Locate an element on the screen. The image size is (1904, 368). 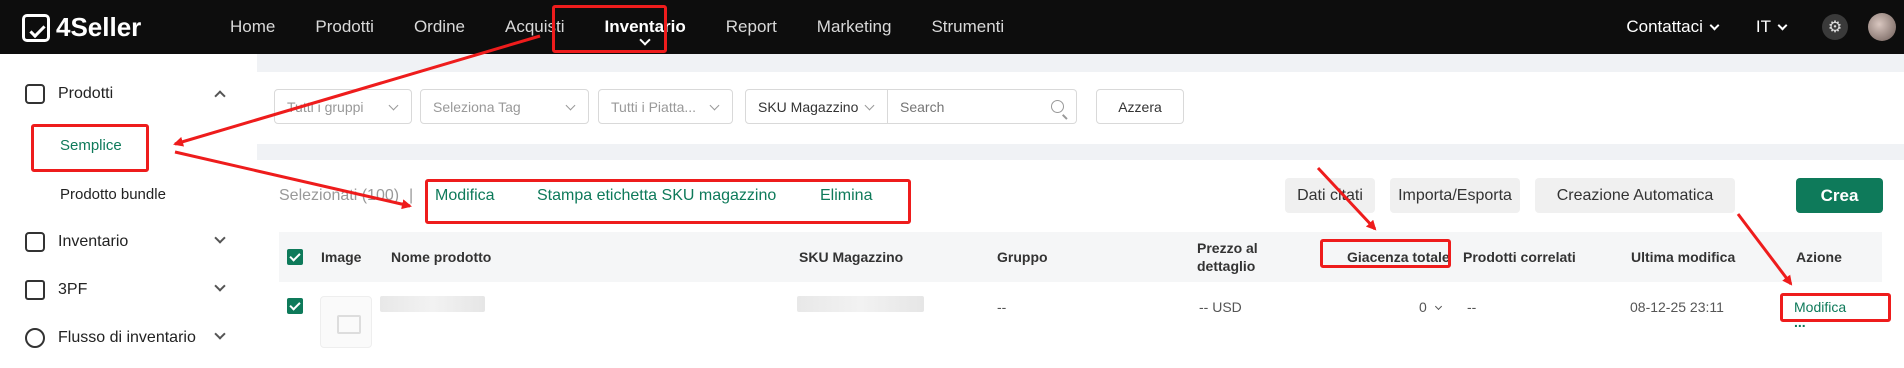
search-input is located at coordinates (970, 106).